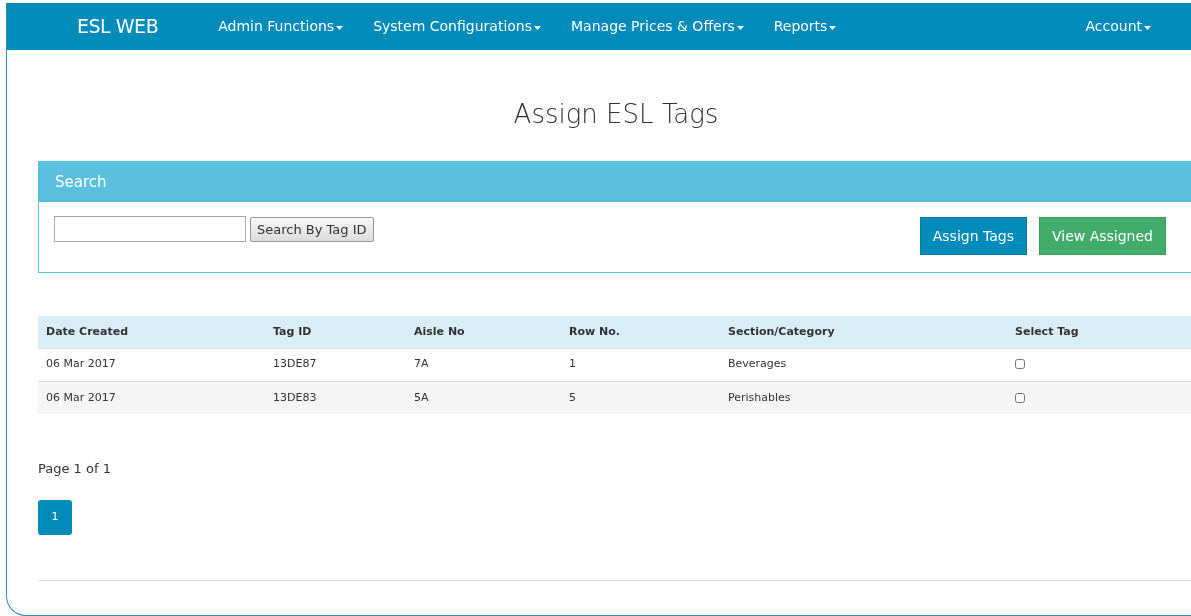 This screenshot has width=1191, height=616. What do you see at coordinates (863, 332) in the screenshot?
I see `column-header: Section/Category` at bounding box center [863, 332].